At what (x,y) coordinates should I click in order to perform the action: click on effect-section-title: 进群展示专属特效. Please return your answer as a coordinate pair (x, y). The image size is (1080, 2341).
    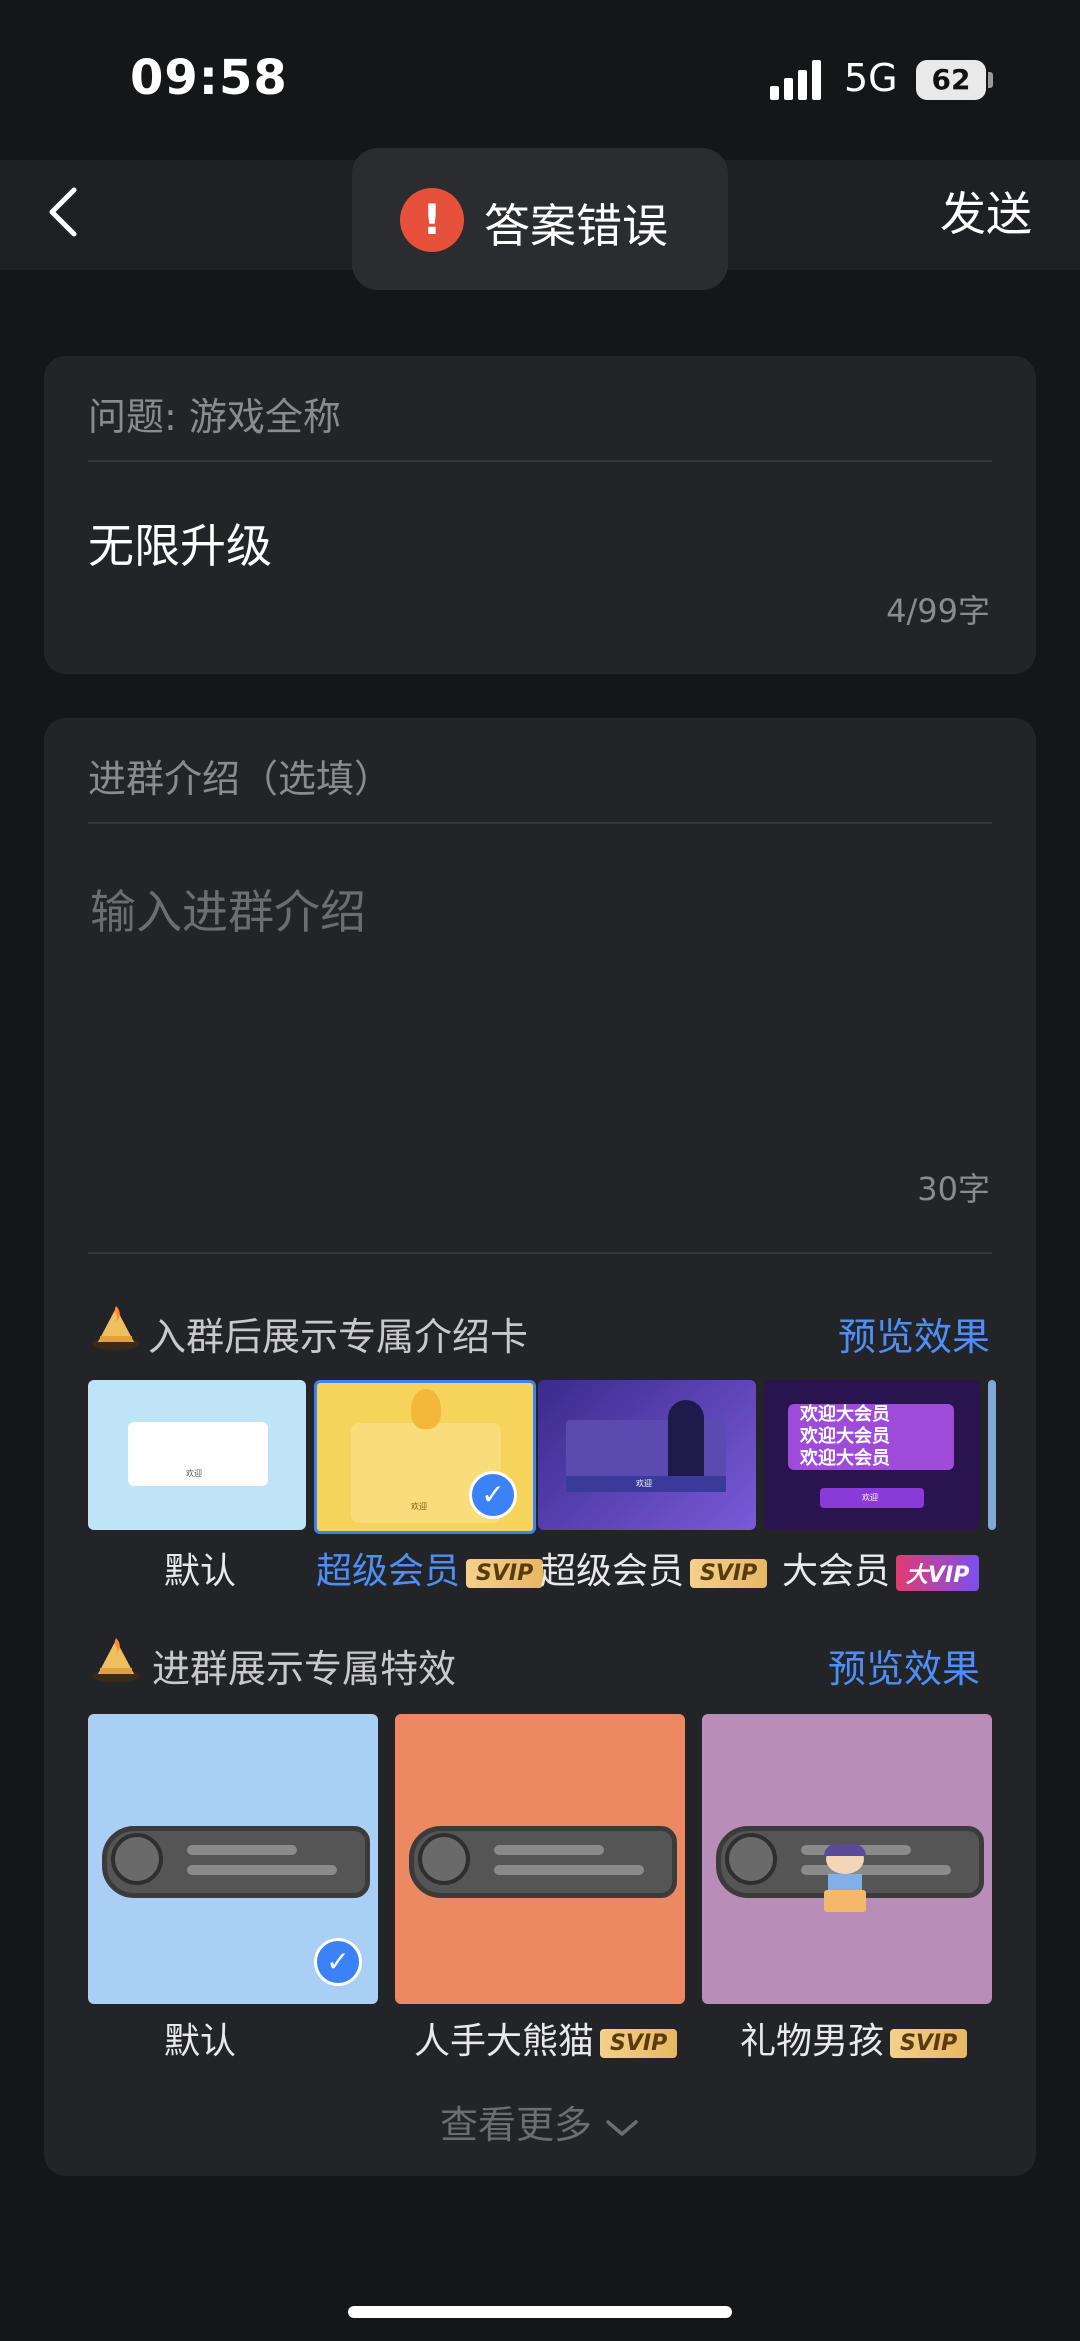
    Looking at the image, I should click on (304, 1669).